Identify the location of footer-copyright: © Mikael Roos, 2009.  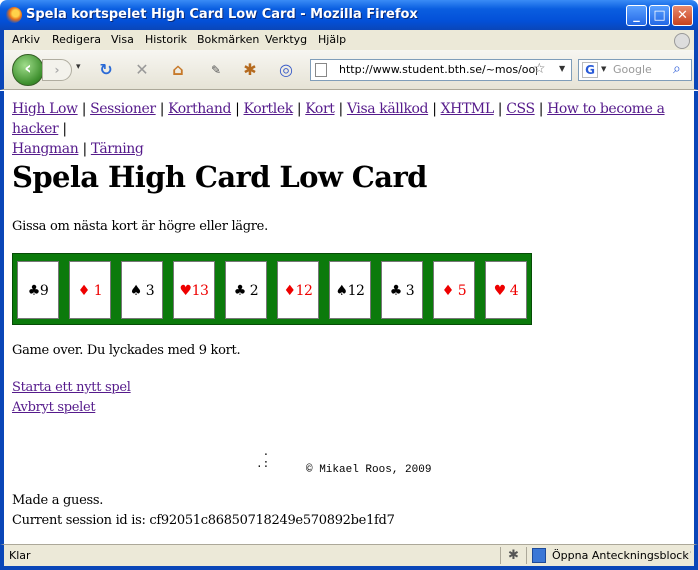
(369, 470).